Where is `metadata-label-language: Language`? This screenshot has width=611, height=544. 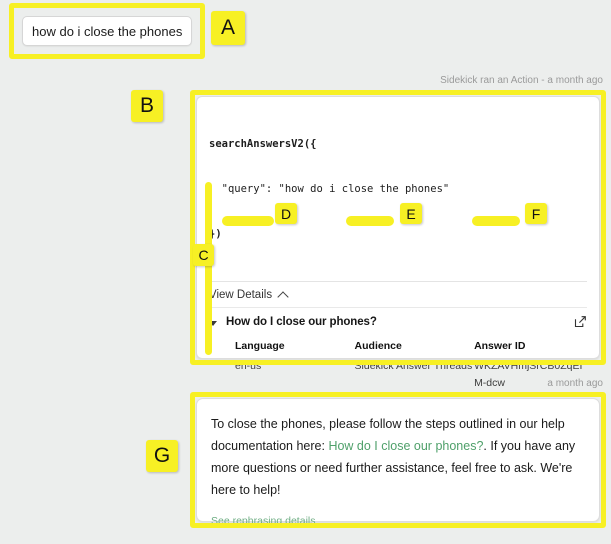
metadata-label-language: Language is located at coordinates (260, 346).